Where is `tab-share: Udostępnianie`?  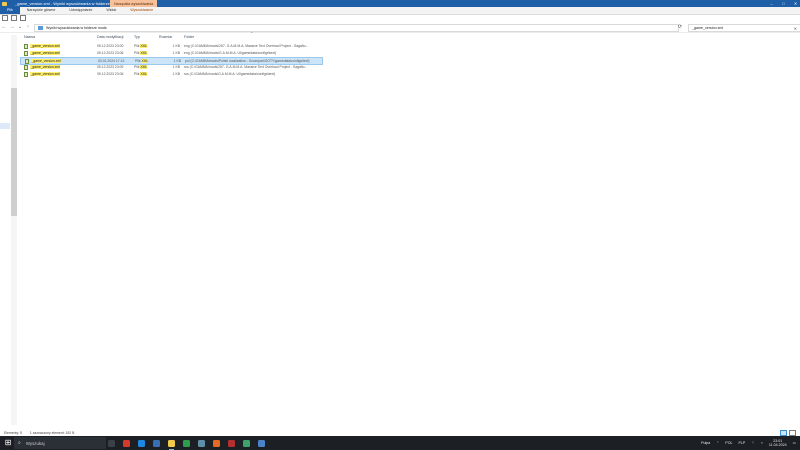
tab-share: Udostępnianie is located at coordinates (80, 10).